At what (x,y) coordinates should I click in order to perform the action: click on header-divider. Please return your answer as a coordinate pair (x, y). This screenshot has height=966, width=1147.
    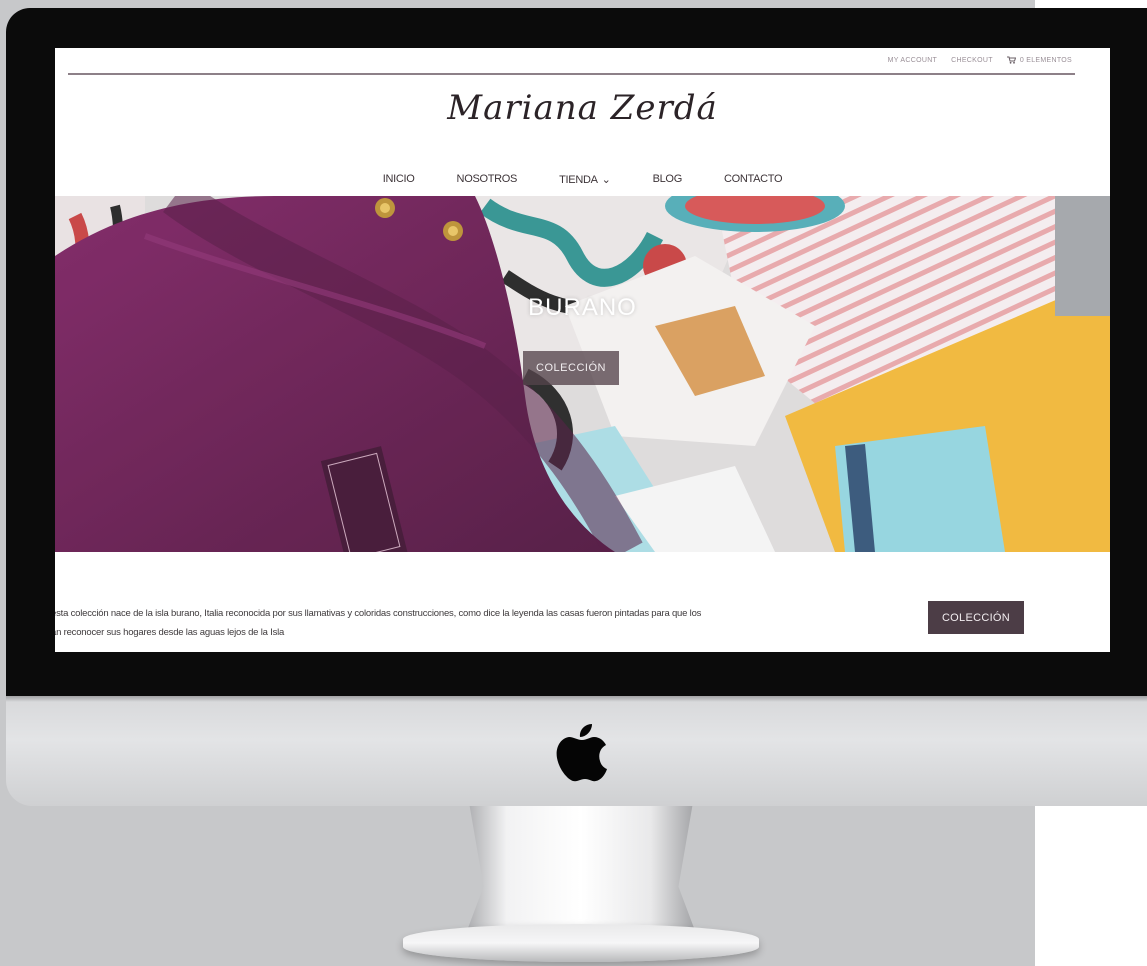
    Looking at the image, I should click on (571, 74).